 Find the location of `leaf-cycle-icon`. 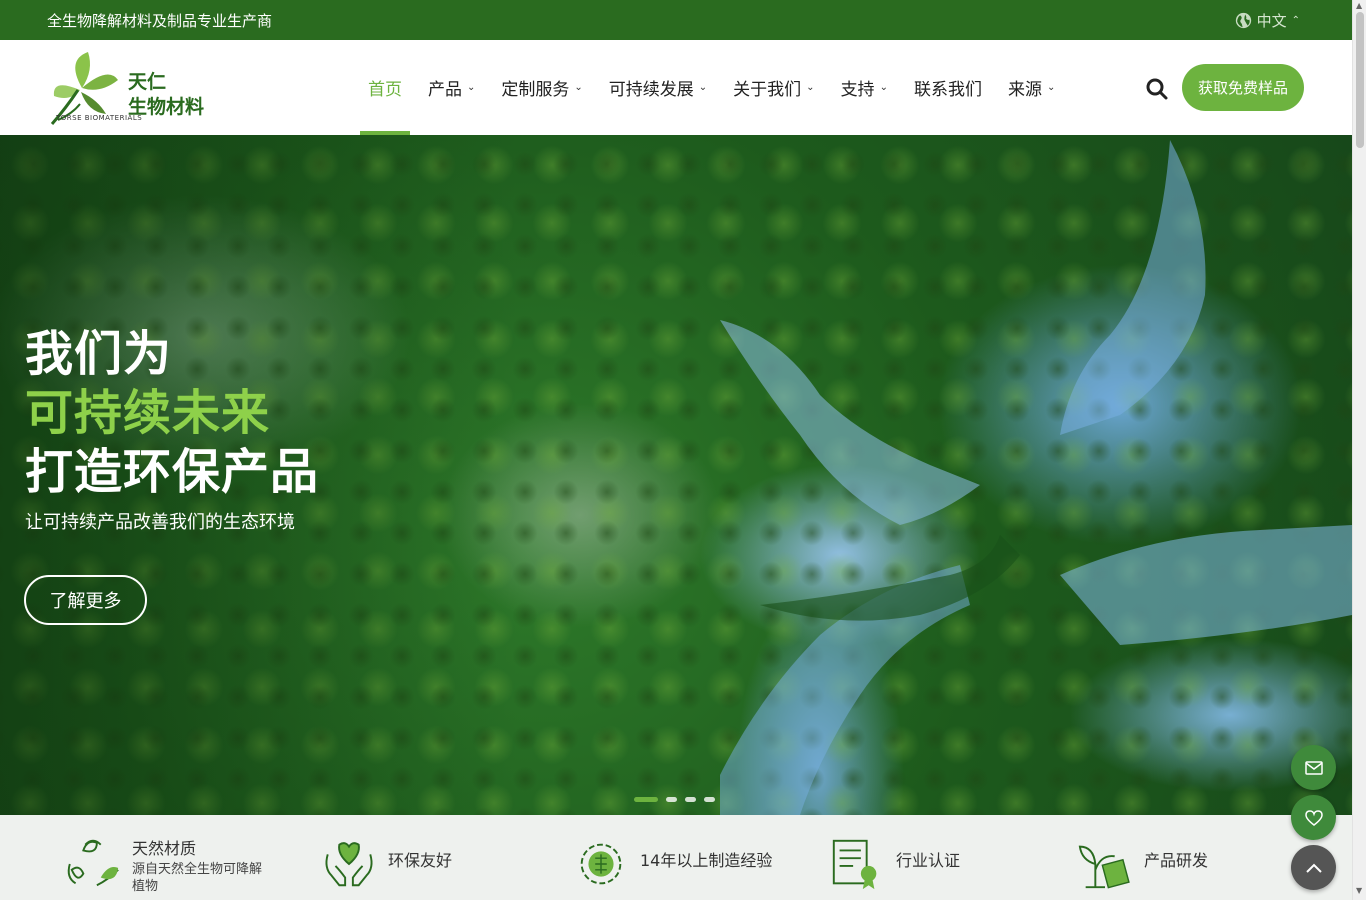

leaf-cycle-icon is located at coordinates (93, 863).